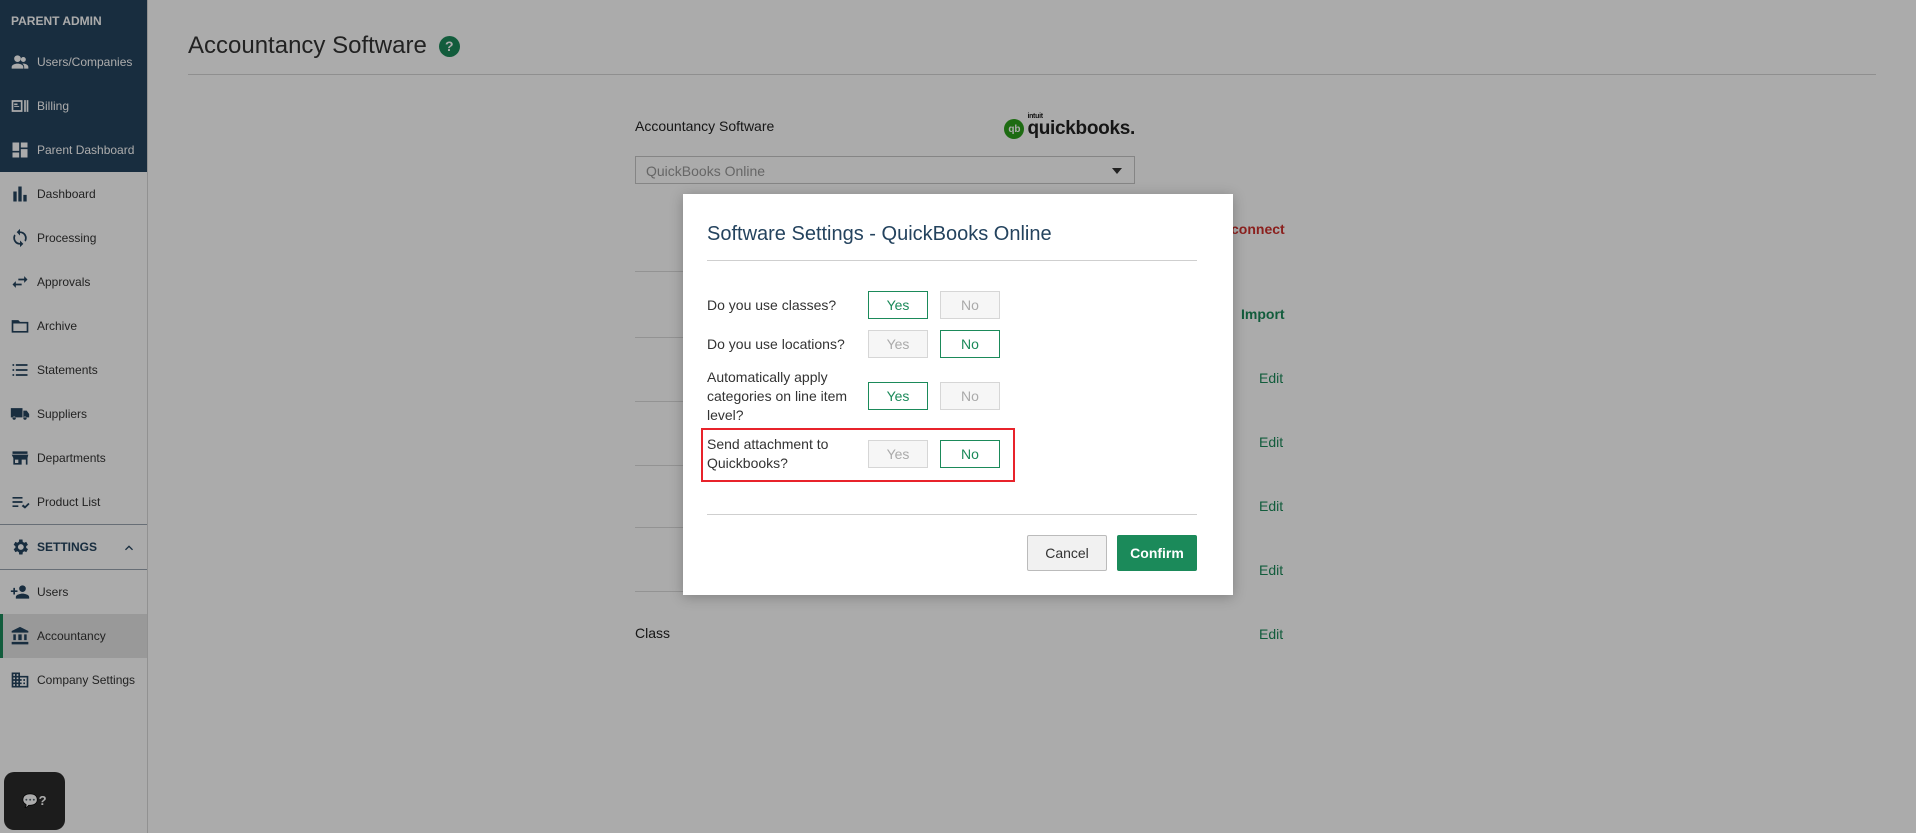  Describe the element at coordinates (898, 305) in the screenshot. I see `classes-yes-toggle: Yes` at that location.